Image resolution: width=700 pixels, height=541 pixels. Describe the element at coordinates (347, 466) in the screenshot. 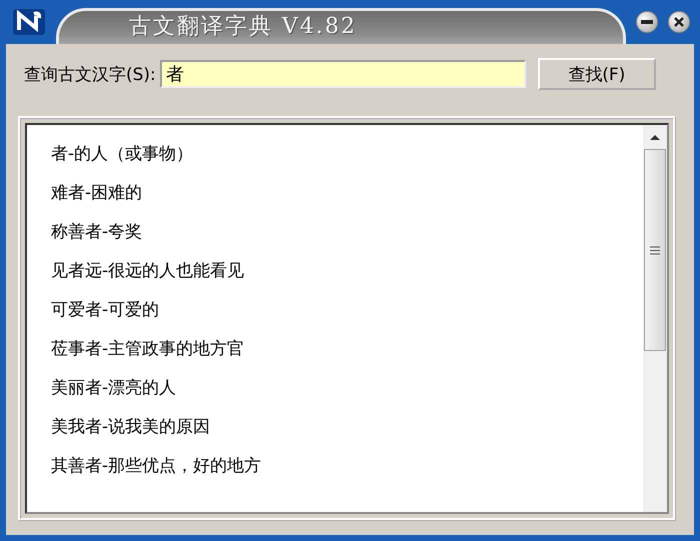

I see `result-item: 其善者-那些优点，好的地方` at that location.